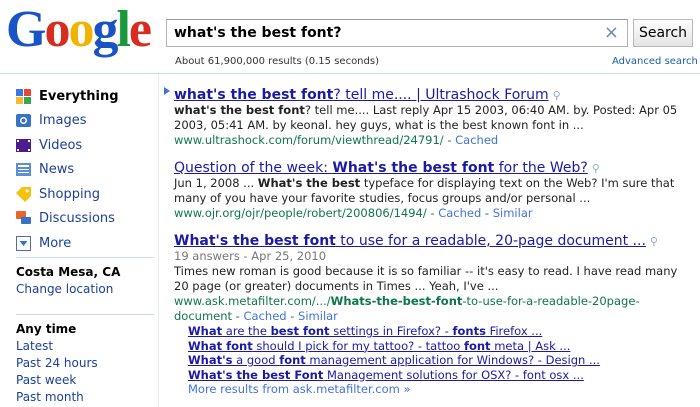 The height and width of the screenshot is (407, 700). Describe the element at coordinates (167, 91) in the screenshot. I see `result-pointer-icon` at that location.